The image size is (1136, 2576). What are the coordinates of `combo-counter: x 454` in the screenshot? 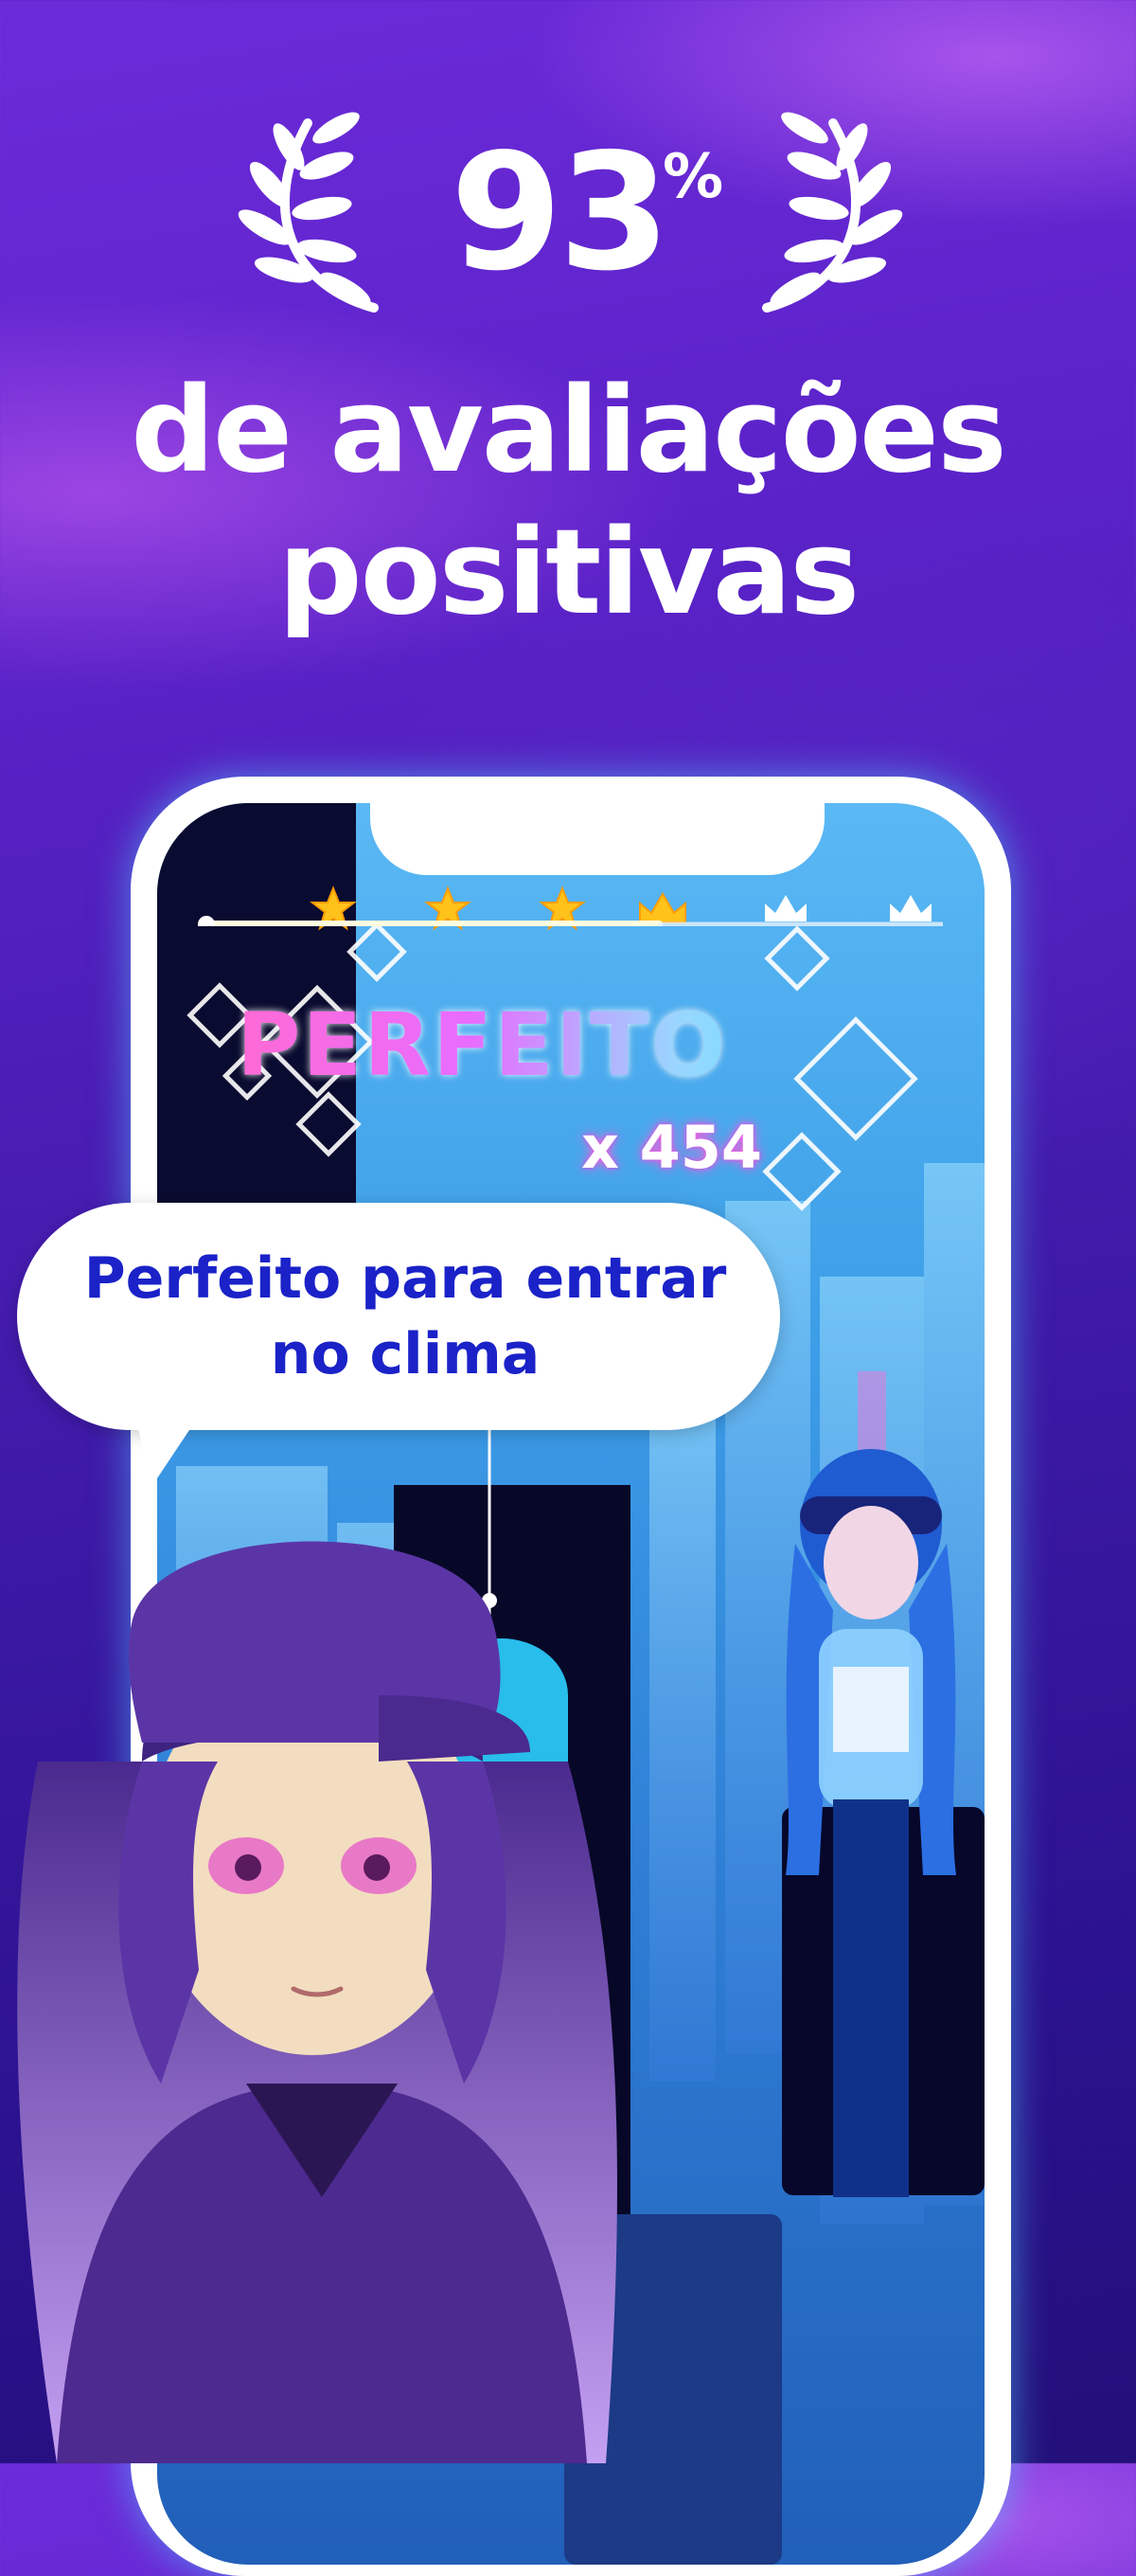 It's located at (671, 1147).